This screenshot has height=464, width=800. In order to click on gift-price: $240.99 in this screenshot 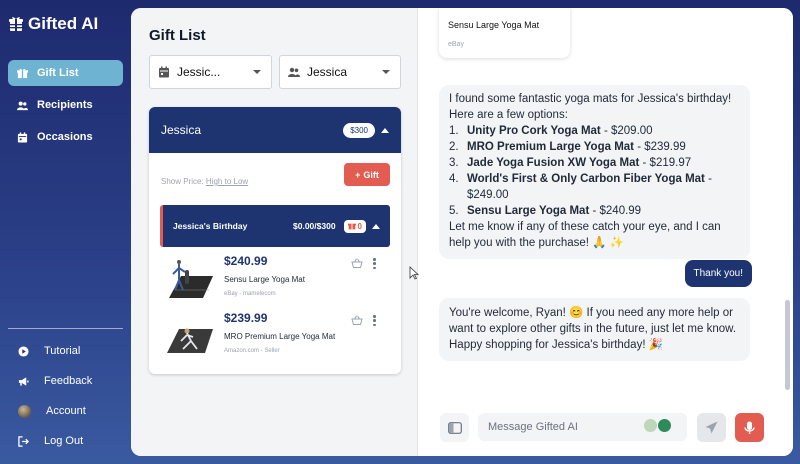, I will do `click(246, 261)`.